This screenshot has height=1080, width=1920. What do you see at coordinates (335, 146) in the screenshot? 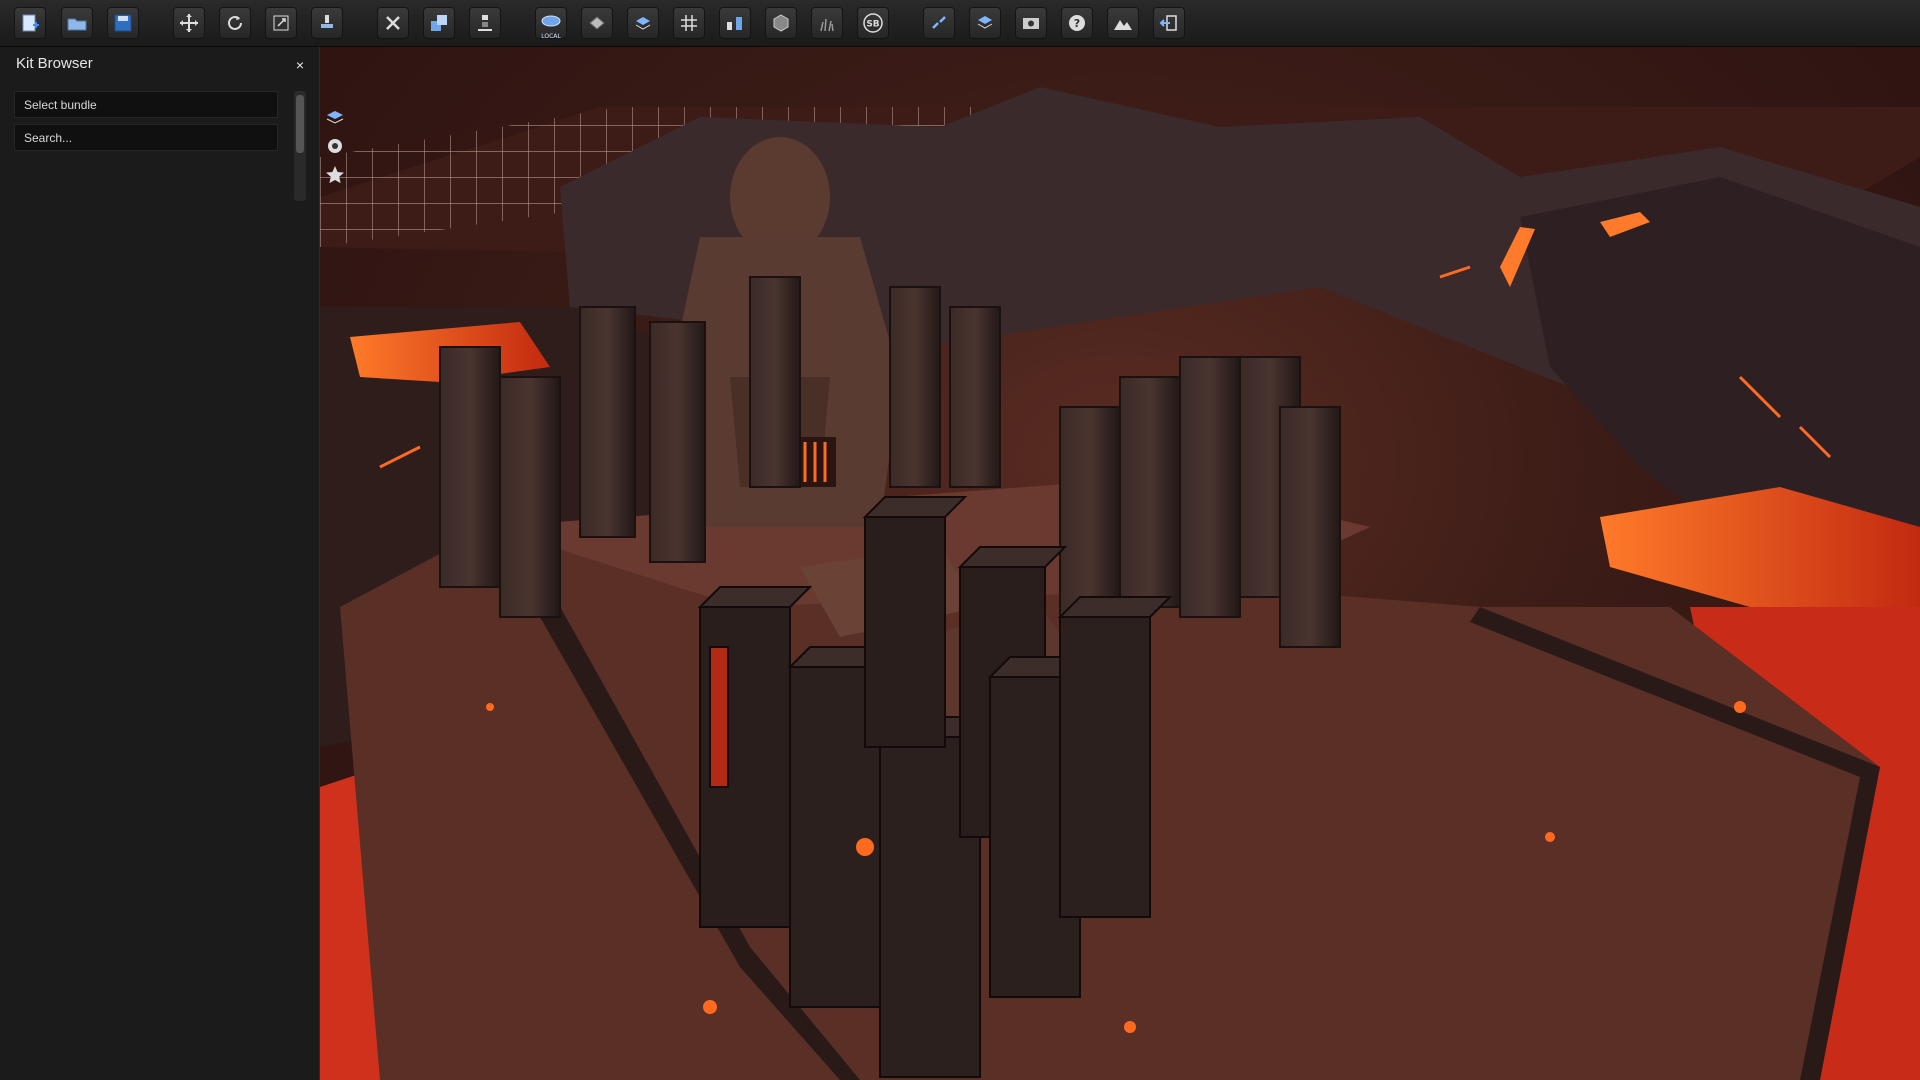
I see `settings-side-icon` at bounding box center [335, 146].